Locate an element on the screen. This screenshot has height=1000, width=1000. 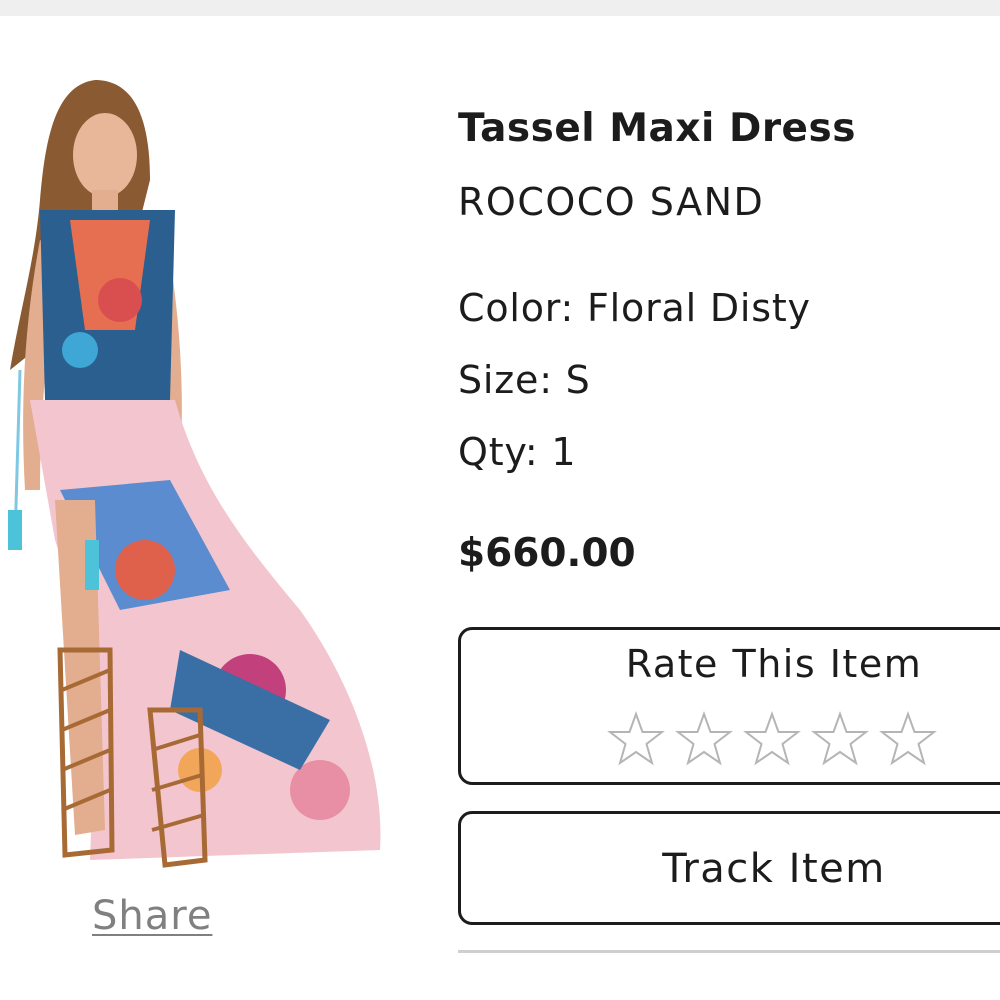
star-rating is located at coordinates (772, 740).